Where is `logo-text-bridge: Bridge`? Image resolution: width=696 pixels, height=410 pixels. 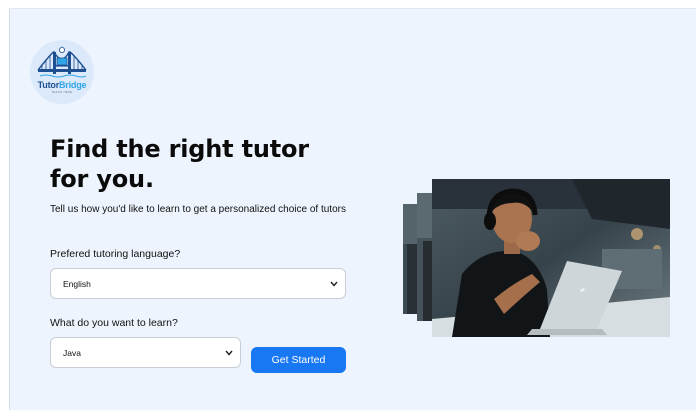 logo-text-bridge: Bridge is located at coordinates (73, 85).